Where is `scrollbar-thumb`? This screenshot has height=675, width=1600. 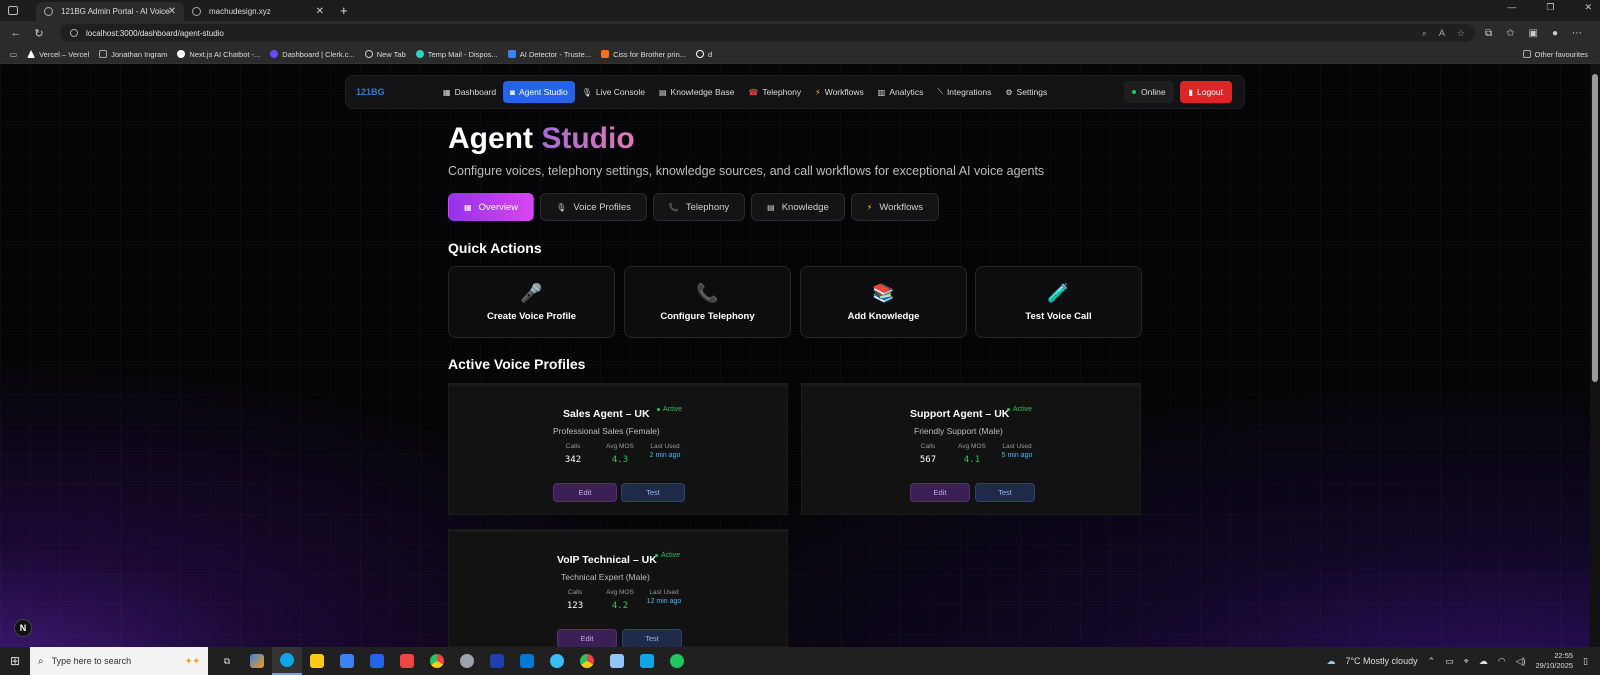
scrollbar-thumb is located at coordinates (1595, 228).